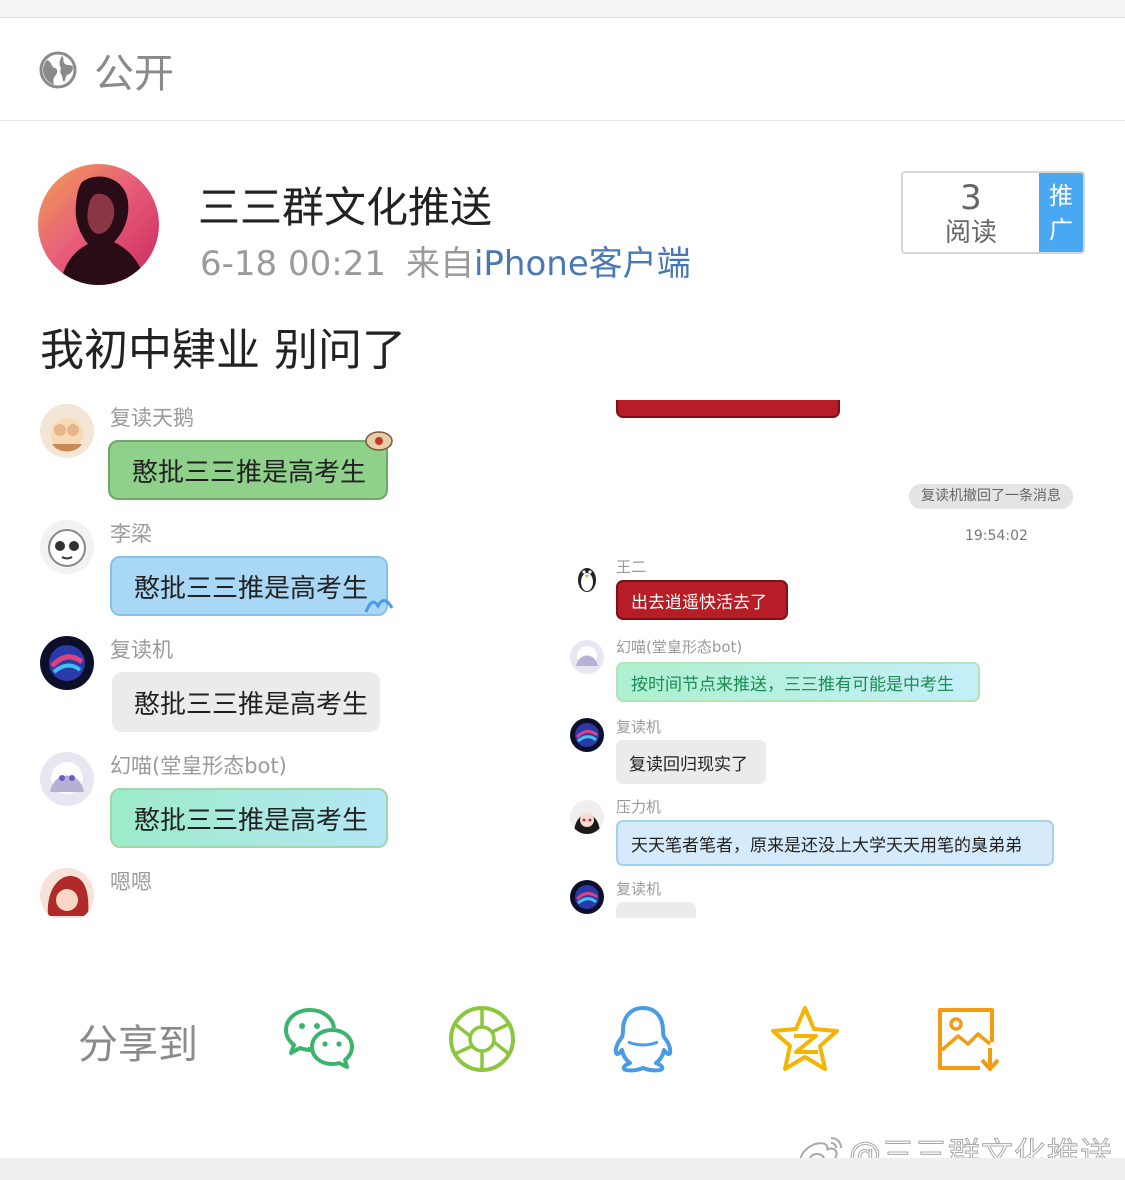 The image size is (1125, 1180). I want to click on chat-sender: 王二, so click(631, 567).